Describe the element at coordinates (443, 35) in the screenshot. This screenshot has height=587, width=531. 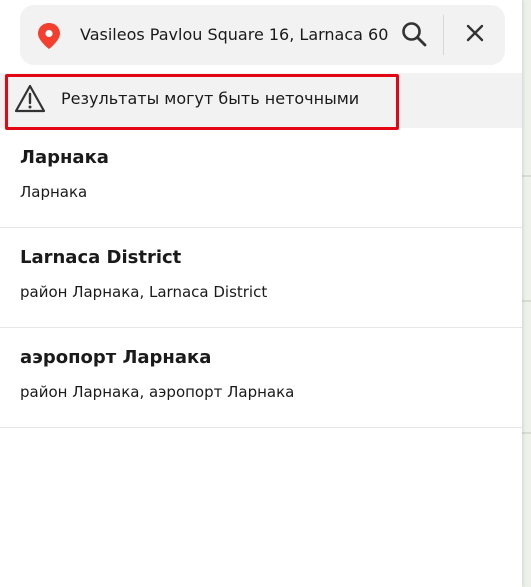
I see `search-bar-divider` at that location.